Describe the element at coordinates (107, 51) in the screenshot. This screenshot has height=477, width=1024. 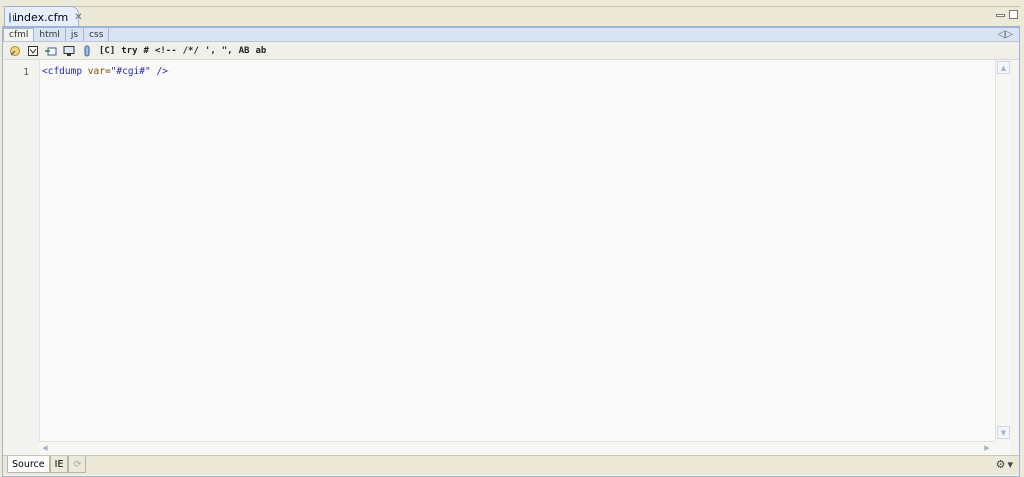
I see `cfscript-button: [C]` at that location.